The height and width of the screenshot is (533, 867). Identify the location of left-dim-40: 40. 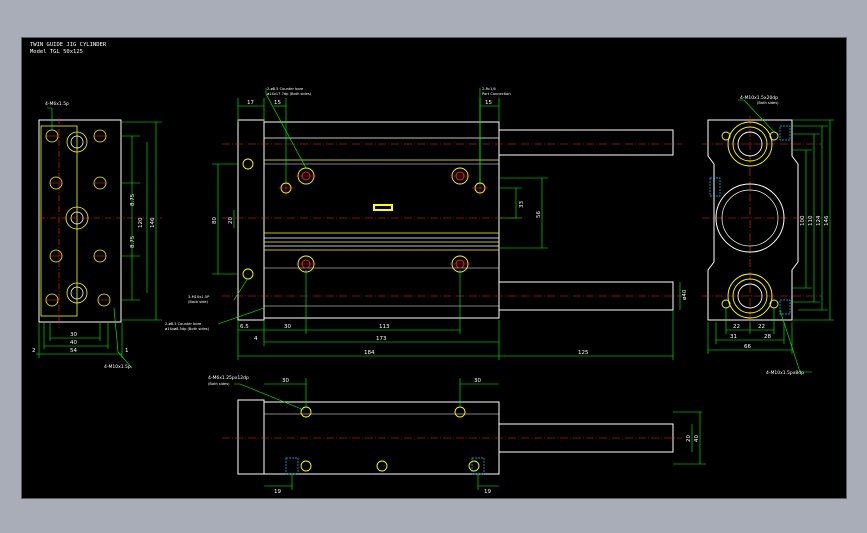
(73, 343).